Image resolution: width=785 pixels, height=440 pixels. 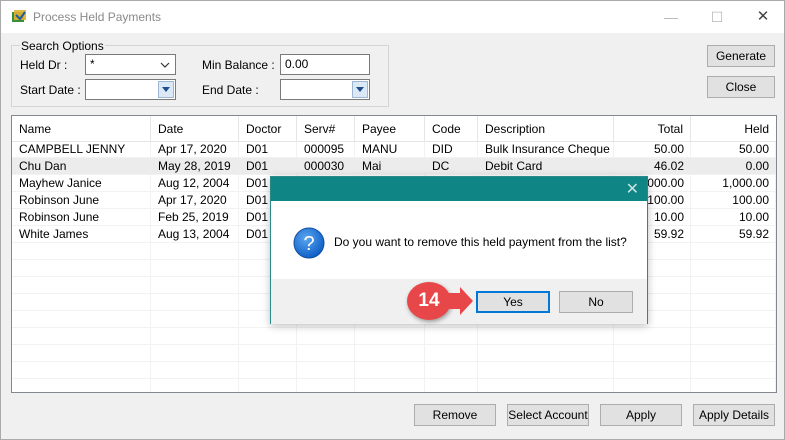 I want to click on header-total: Total, so click(x=652, y=129).